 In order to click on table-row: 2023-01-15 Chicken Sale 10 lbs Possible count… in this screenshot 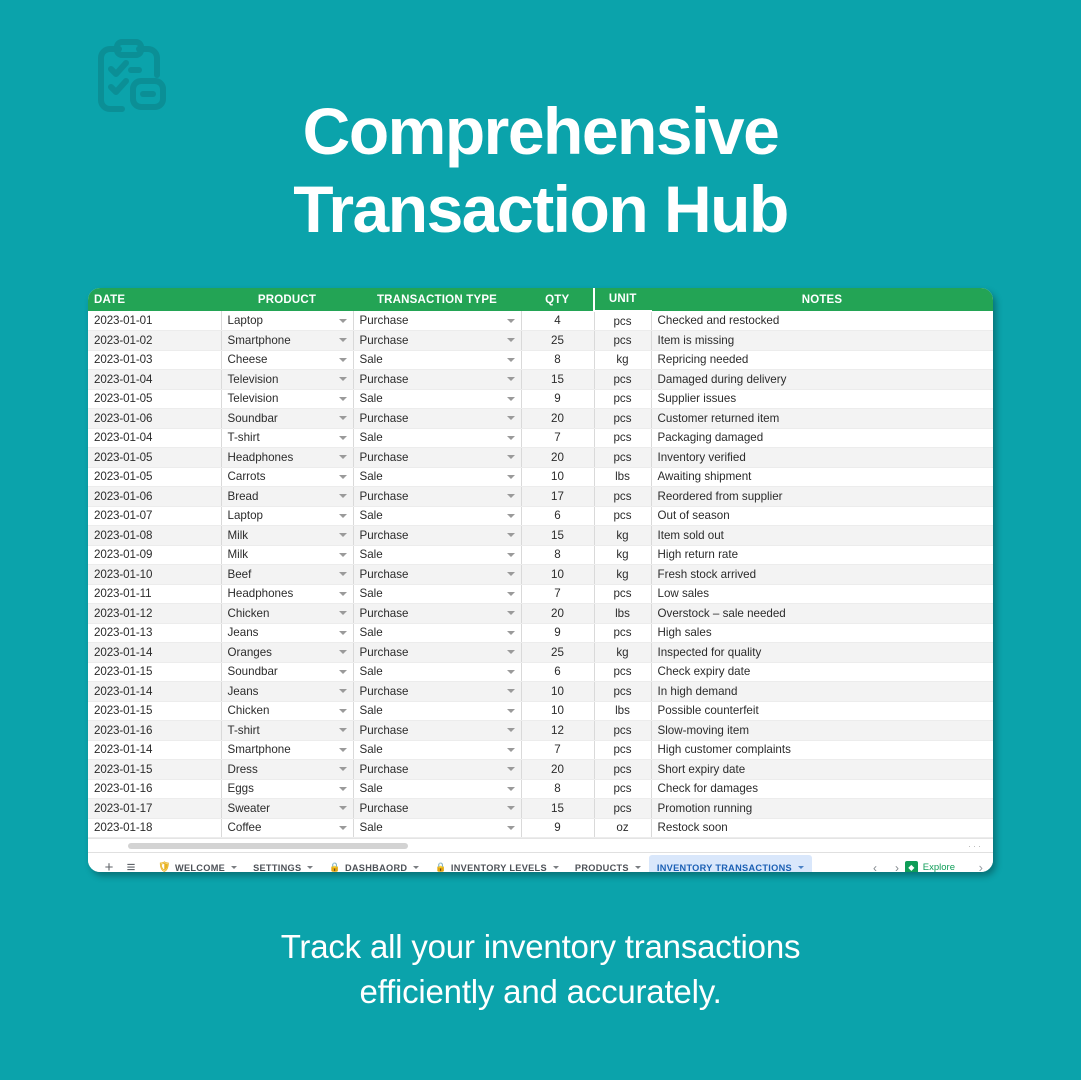, I will do `click(540, 711)`.